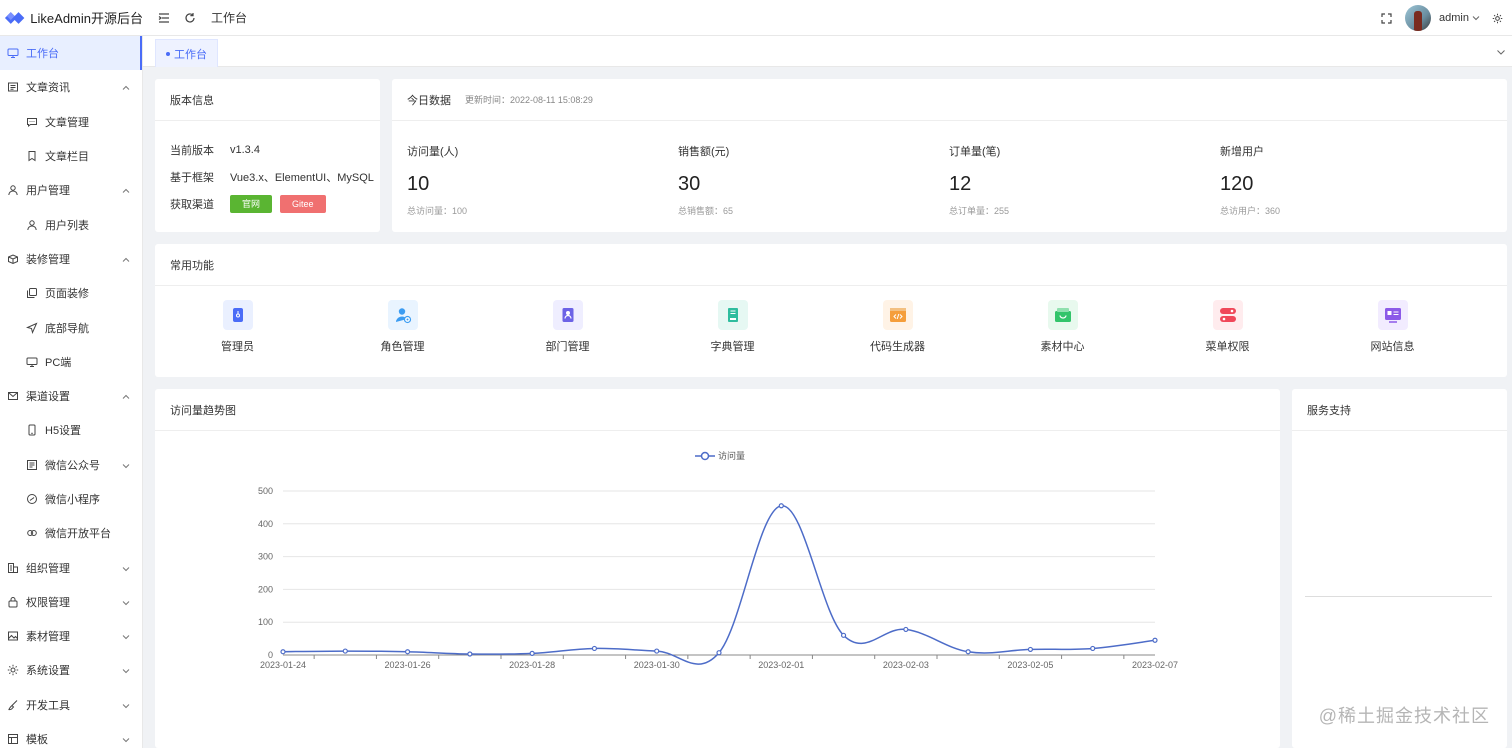 The width and height of the screenshot is (1512, 748). Describe the element at coordinates (979, 211) in the screenshot. I see `stat-total: 总订单量：255` at that location.